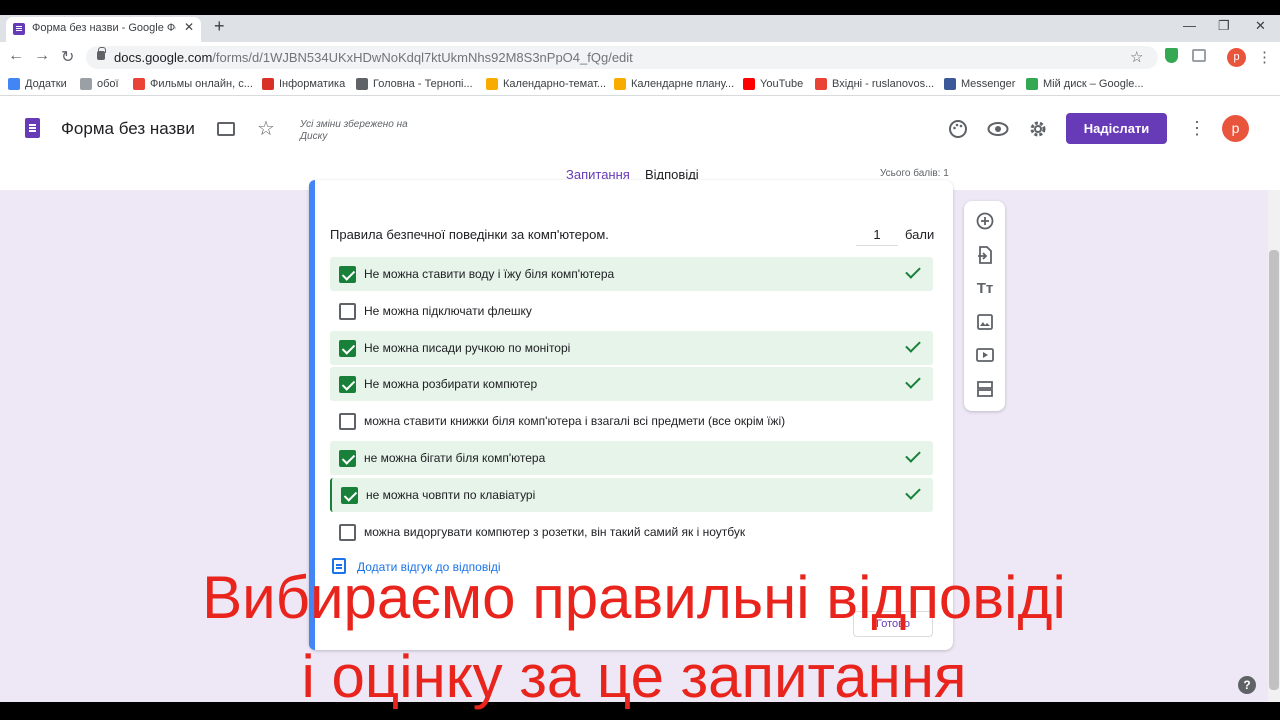 The height and width of the screenshot is (720, 1280). What do you see at coordinates (1224, 26) in the screenshot?
I see `maximize-icon: ❐` at bounding box center [1224, 26].